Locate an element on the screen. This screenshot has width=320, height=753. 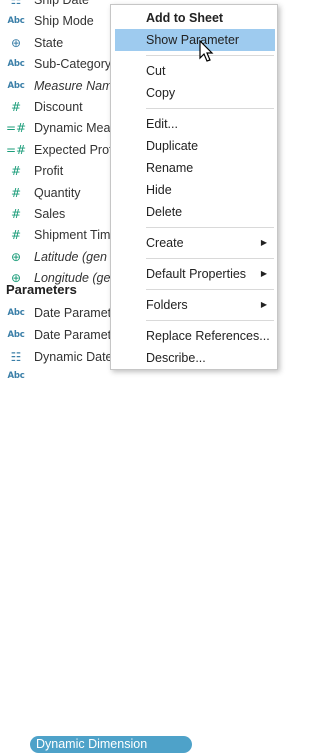
menu-item-duplicate: Duplicate is located at coordinates (194, 146).